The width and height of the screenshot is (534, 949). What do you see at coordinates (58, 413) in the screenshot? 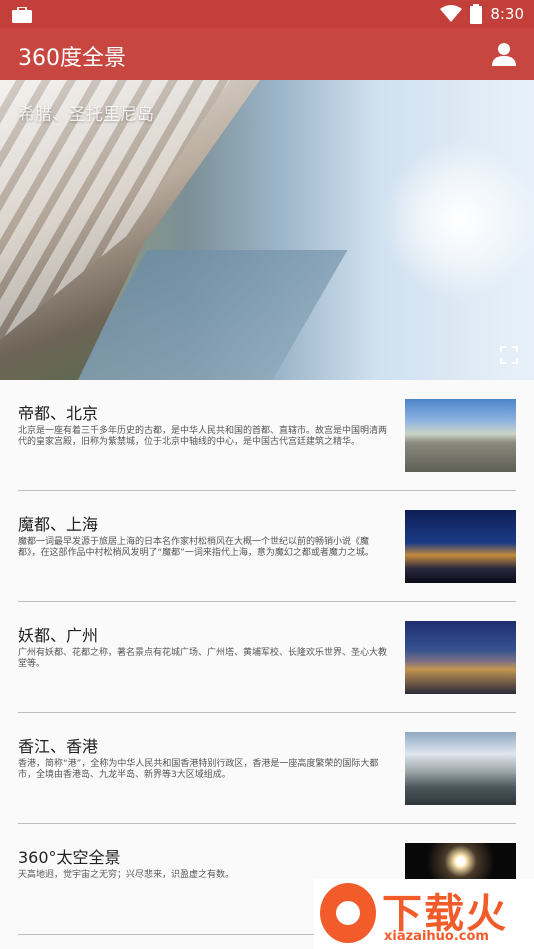
I see `item-title: 帝都、北京` at bounding box center [58, 413].